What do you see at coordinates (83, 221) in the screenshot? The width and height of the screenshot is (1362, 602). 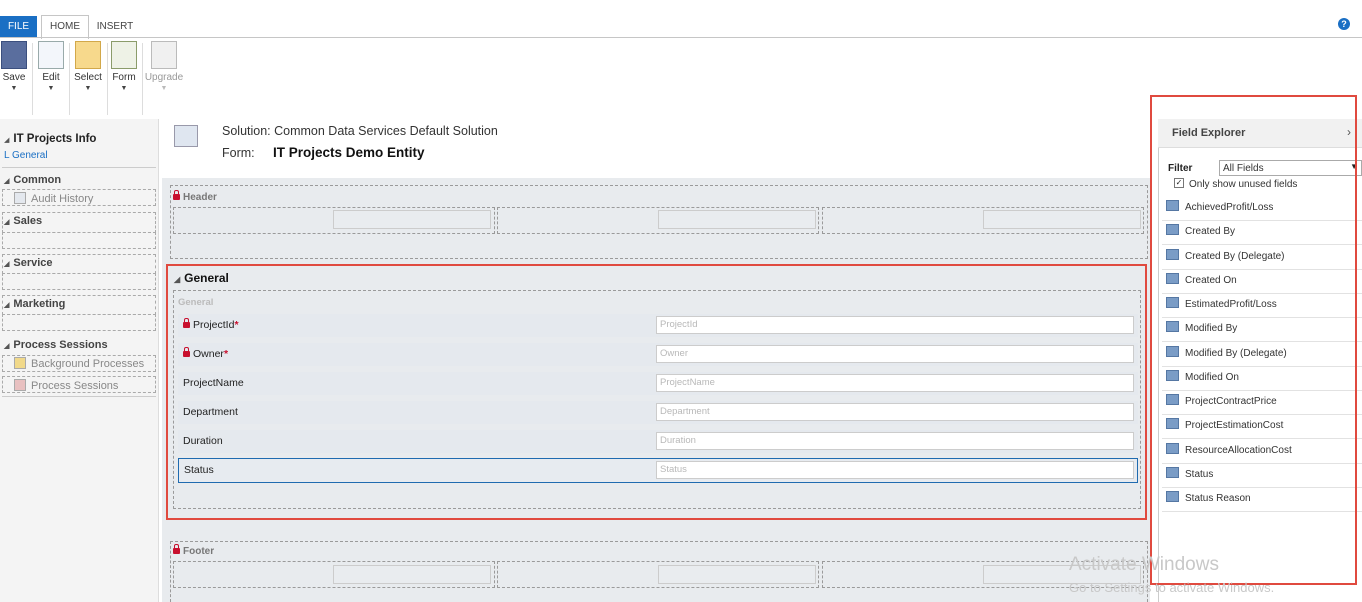 I see `nav-section-sales: ◢ Sales` at bounding box center [83, 221].